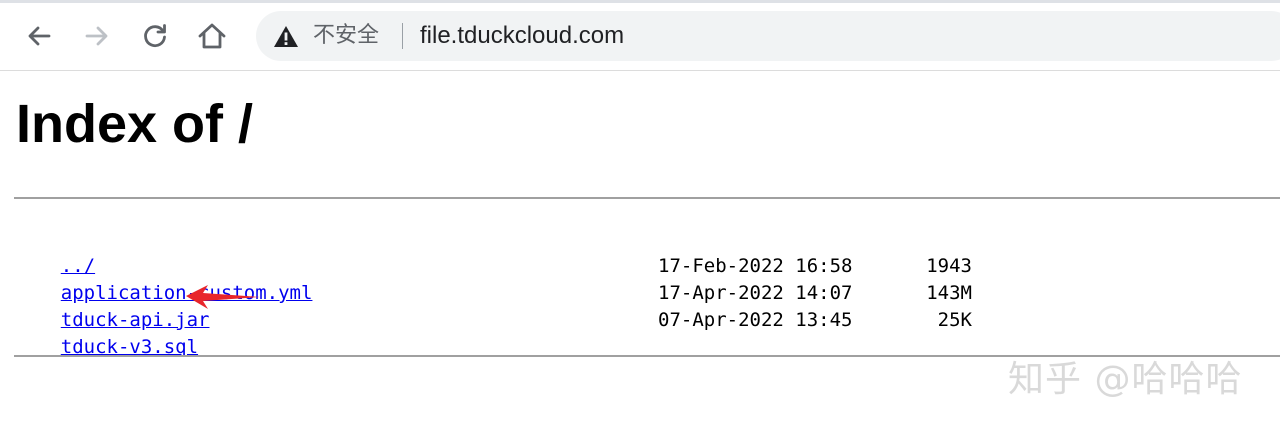 Image resolution: width=1280 pixels, height=442 pixels. Describe the element at coordinates (286, 36) in the screenshot. I see `warning-icon` at that location.